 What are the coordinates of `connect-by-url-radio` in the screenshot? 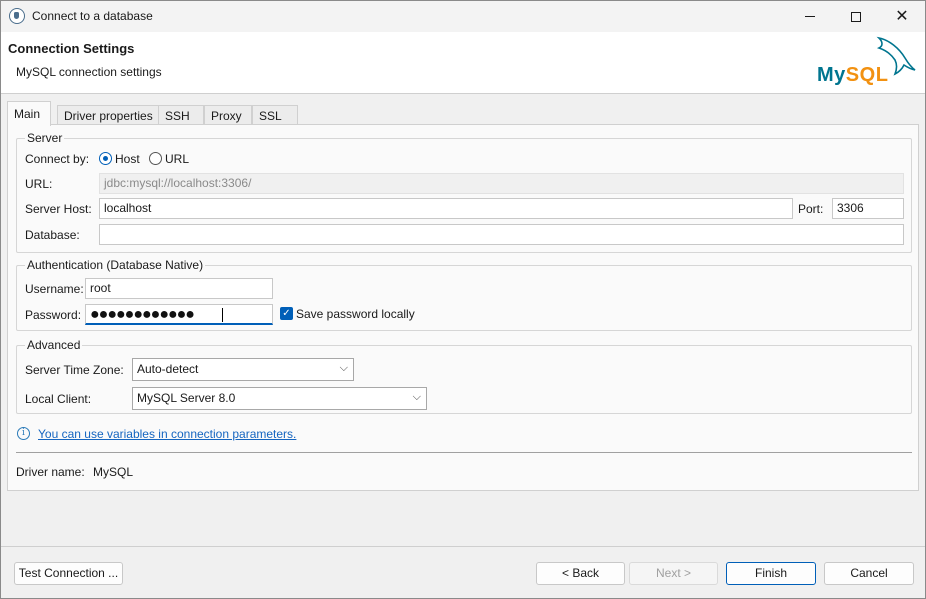 It's located at (155, 158).